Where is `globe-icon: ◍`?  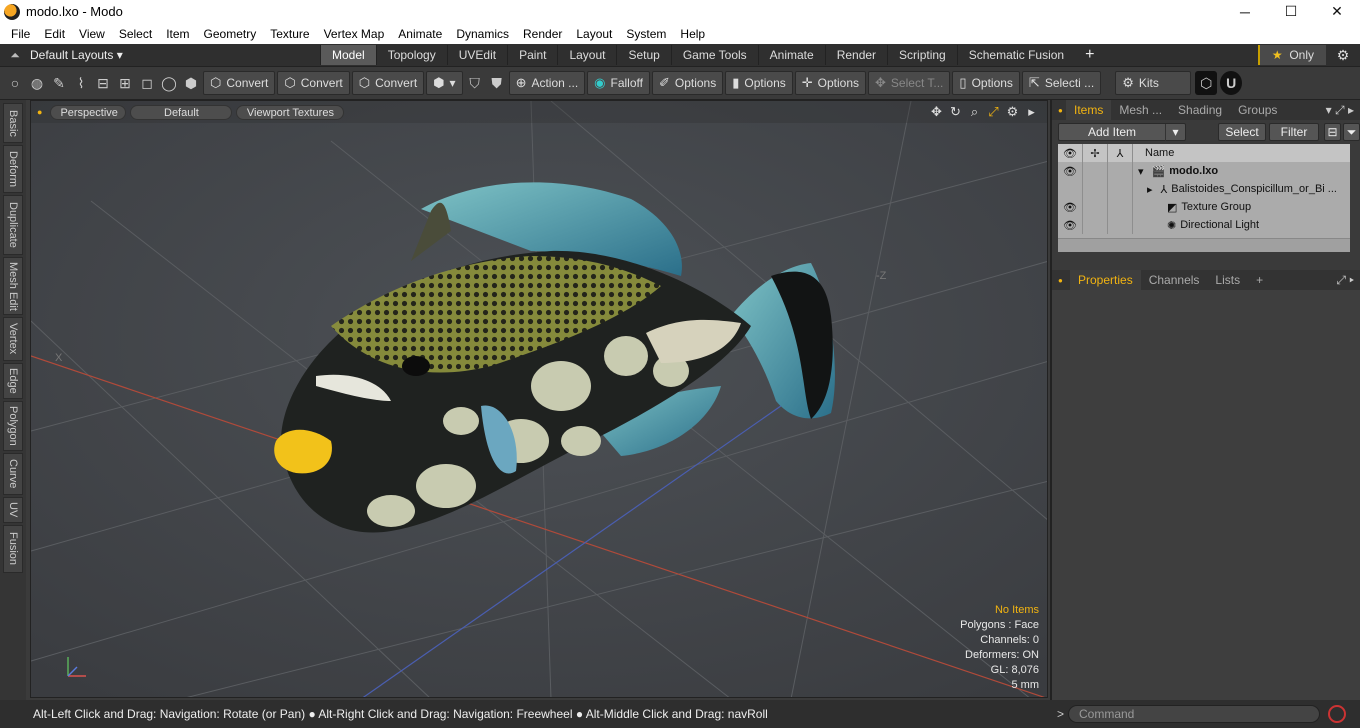 globe-icon: ◍ is located at coordinates (37, 83).